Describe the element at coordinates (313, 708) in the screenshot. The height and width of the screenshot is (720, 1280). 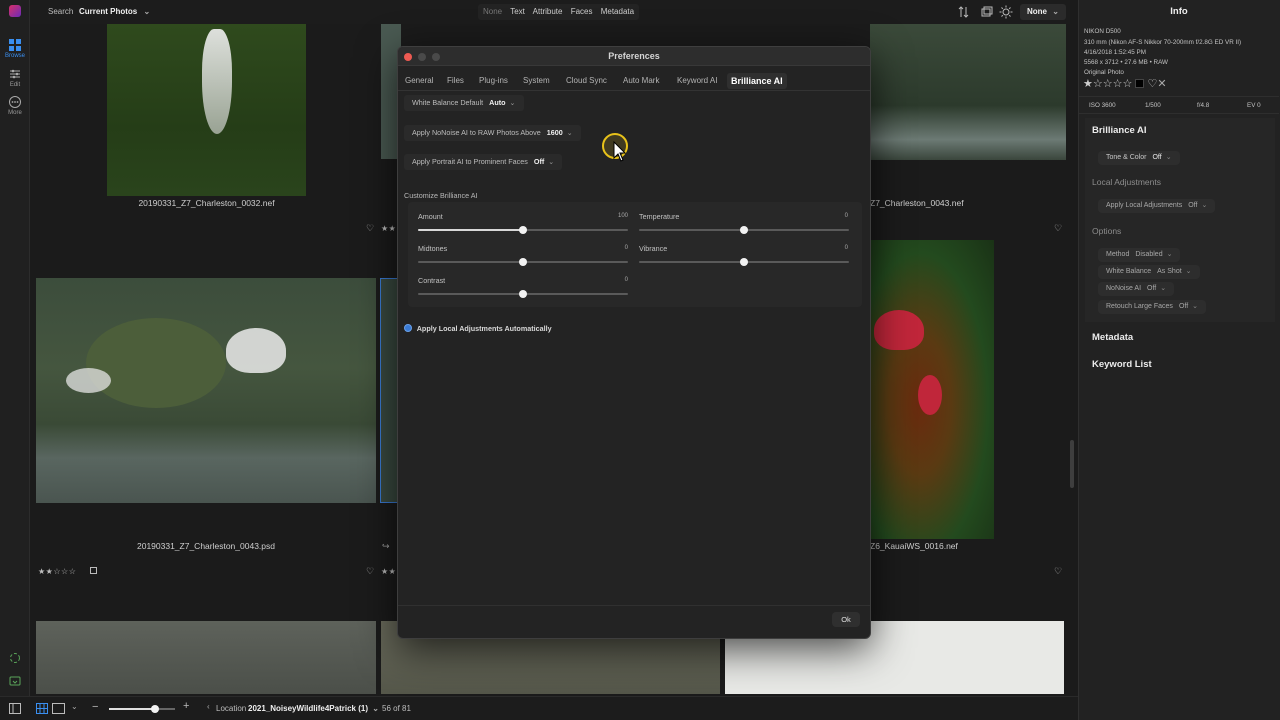
I see `location-dropdown: 2021_NoiseyWildlife4Patrick (1) ⌄` at that location.